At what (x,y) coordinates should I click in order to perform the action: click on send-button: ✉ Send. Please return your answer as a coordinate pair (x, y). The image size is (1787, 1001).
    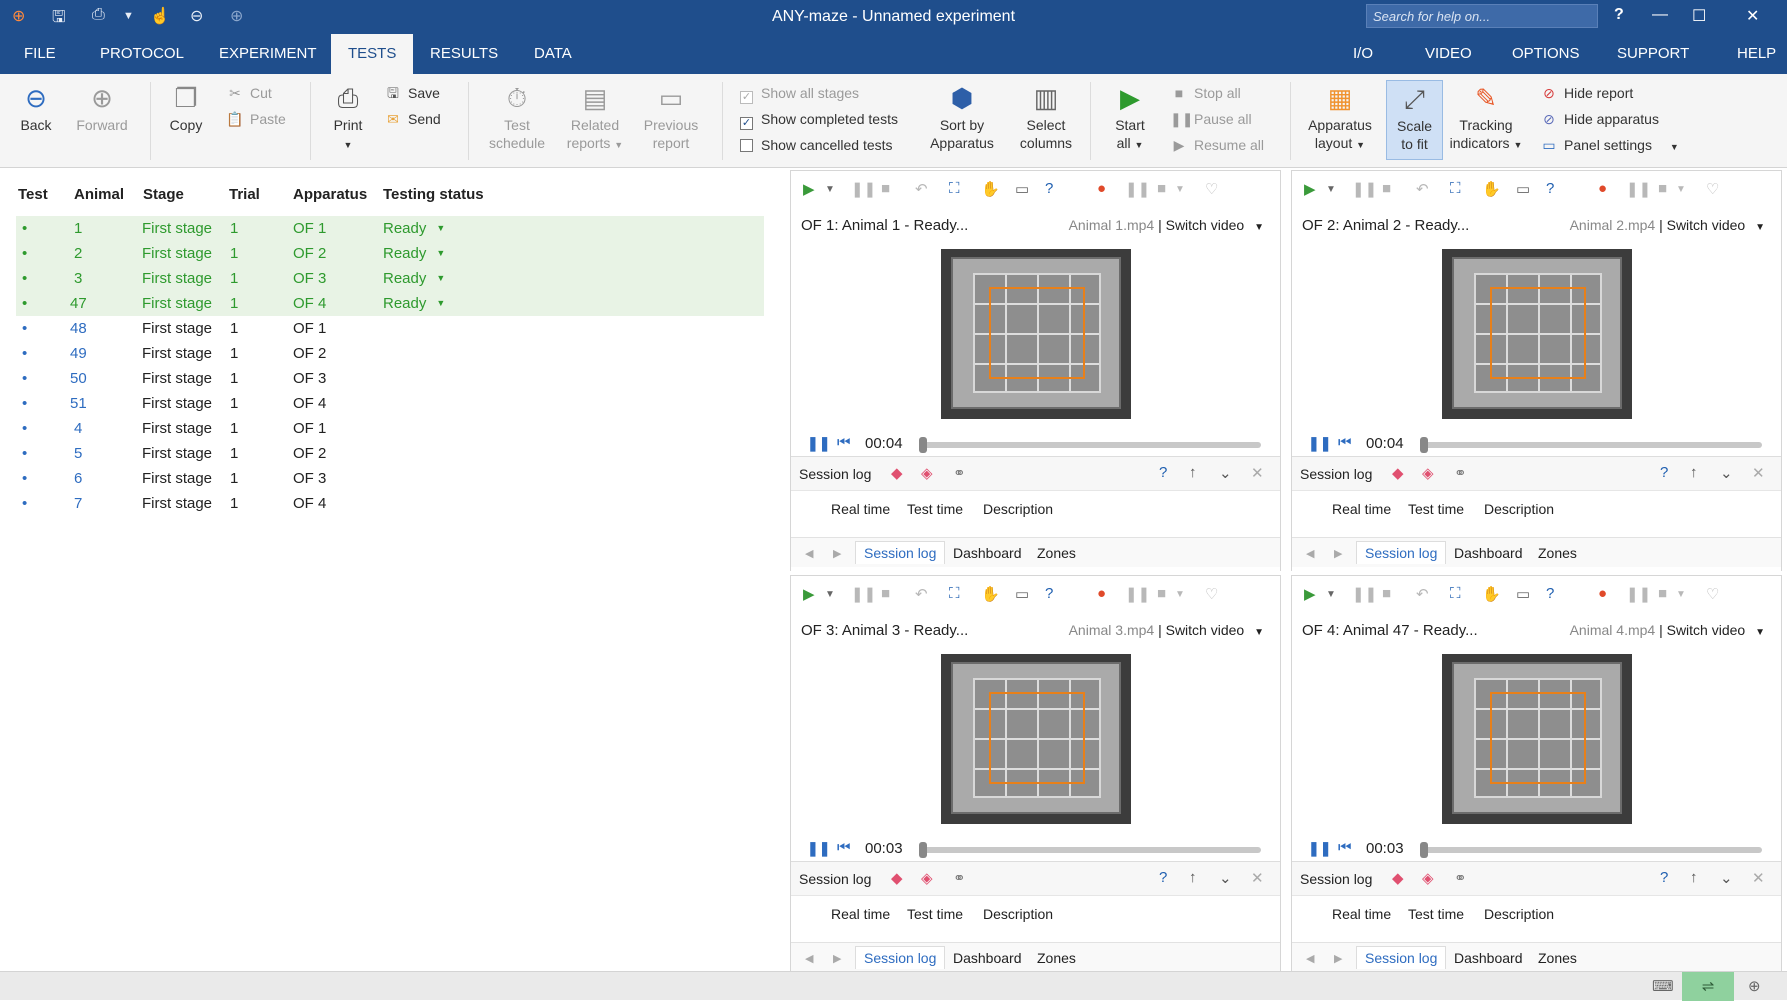
    Looking at the image, I should click on (412, 119).